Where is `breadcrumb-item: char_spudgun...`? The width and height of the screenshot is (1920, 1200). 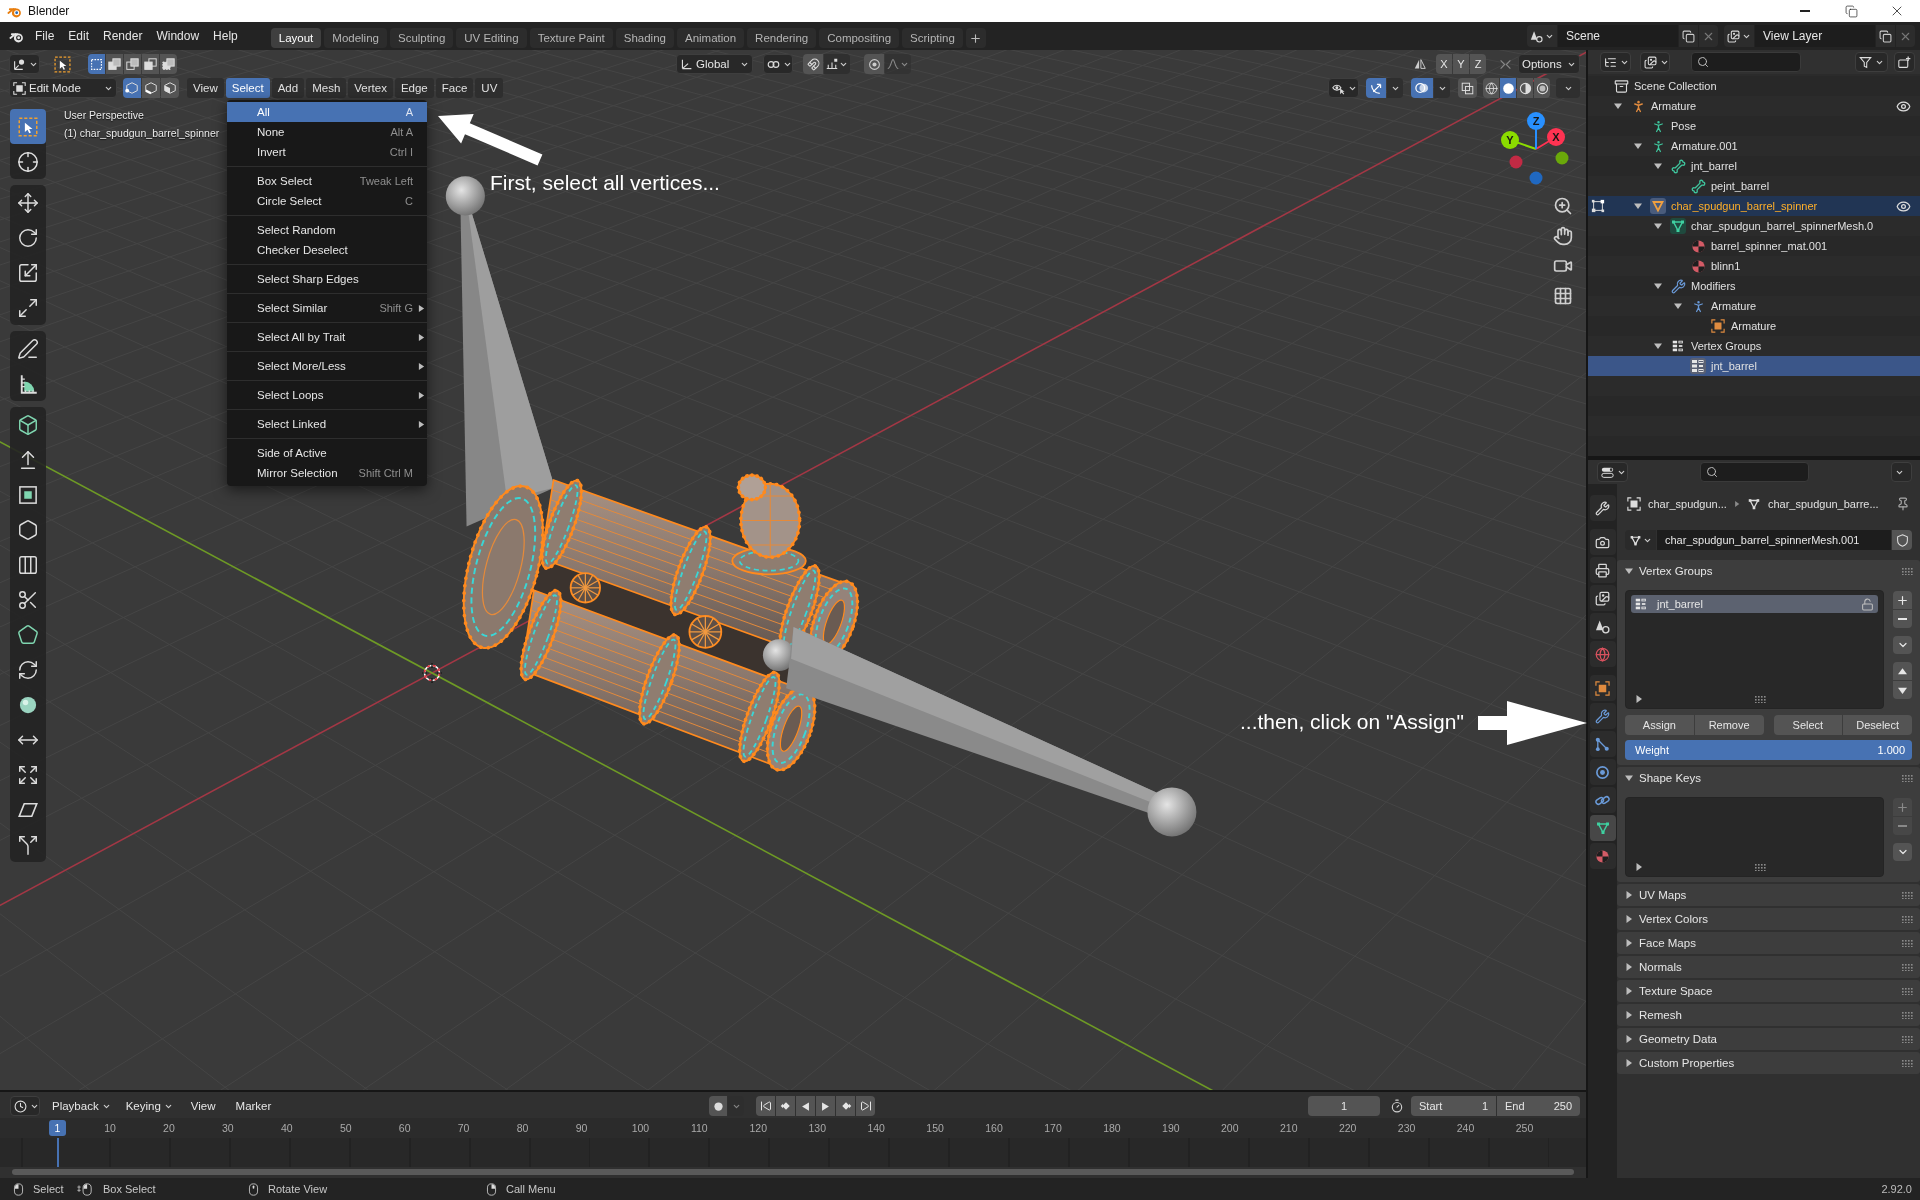
breadcrumb-item: char_spudgun... is located at coordinates (1687, 504).